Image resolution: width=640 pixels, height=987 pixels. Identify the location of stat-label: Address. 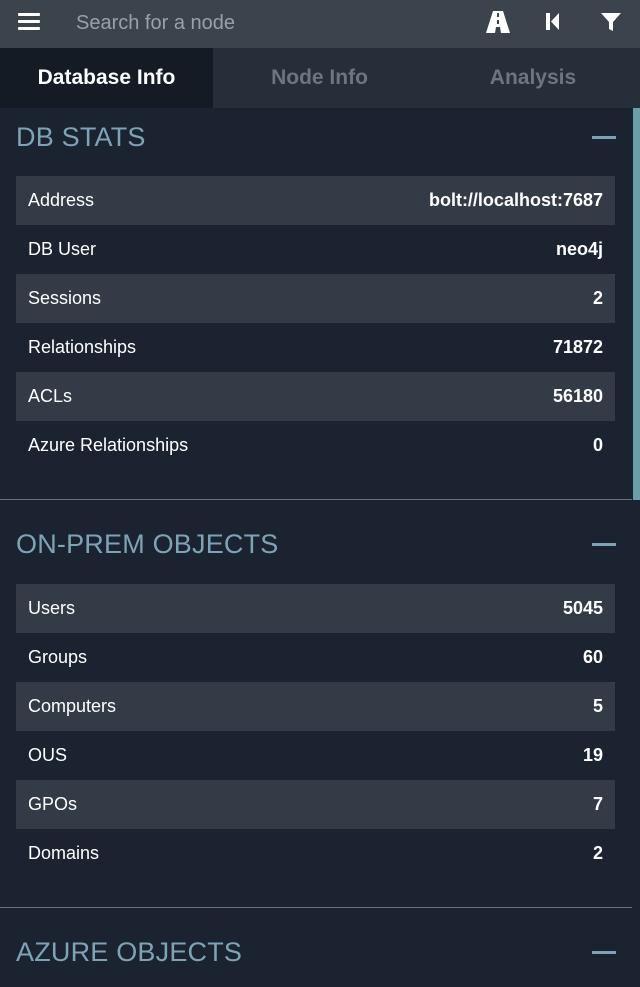
(61, 200).